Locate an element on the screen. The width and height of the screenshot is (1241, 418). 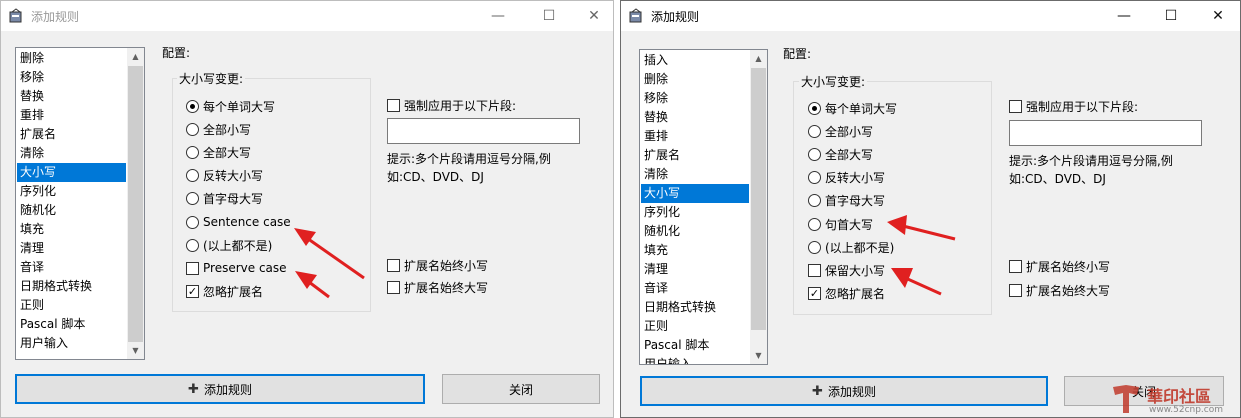
close-button: 关闭 is located at coordinates (521, 389).